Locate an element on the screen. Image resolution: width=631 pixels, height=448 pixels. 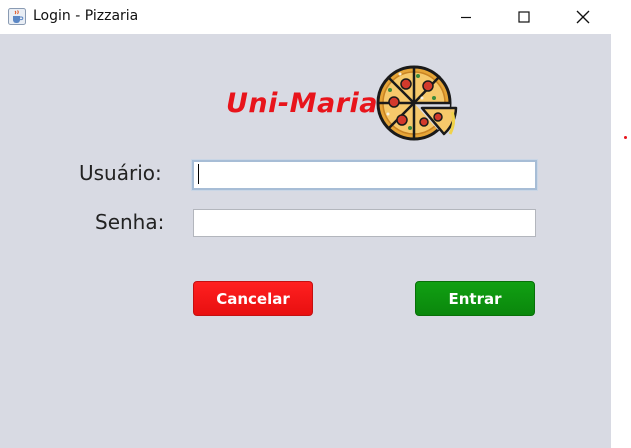
maximize-icon is located at coordinates (524, 17).